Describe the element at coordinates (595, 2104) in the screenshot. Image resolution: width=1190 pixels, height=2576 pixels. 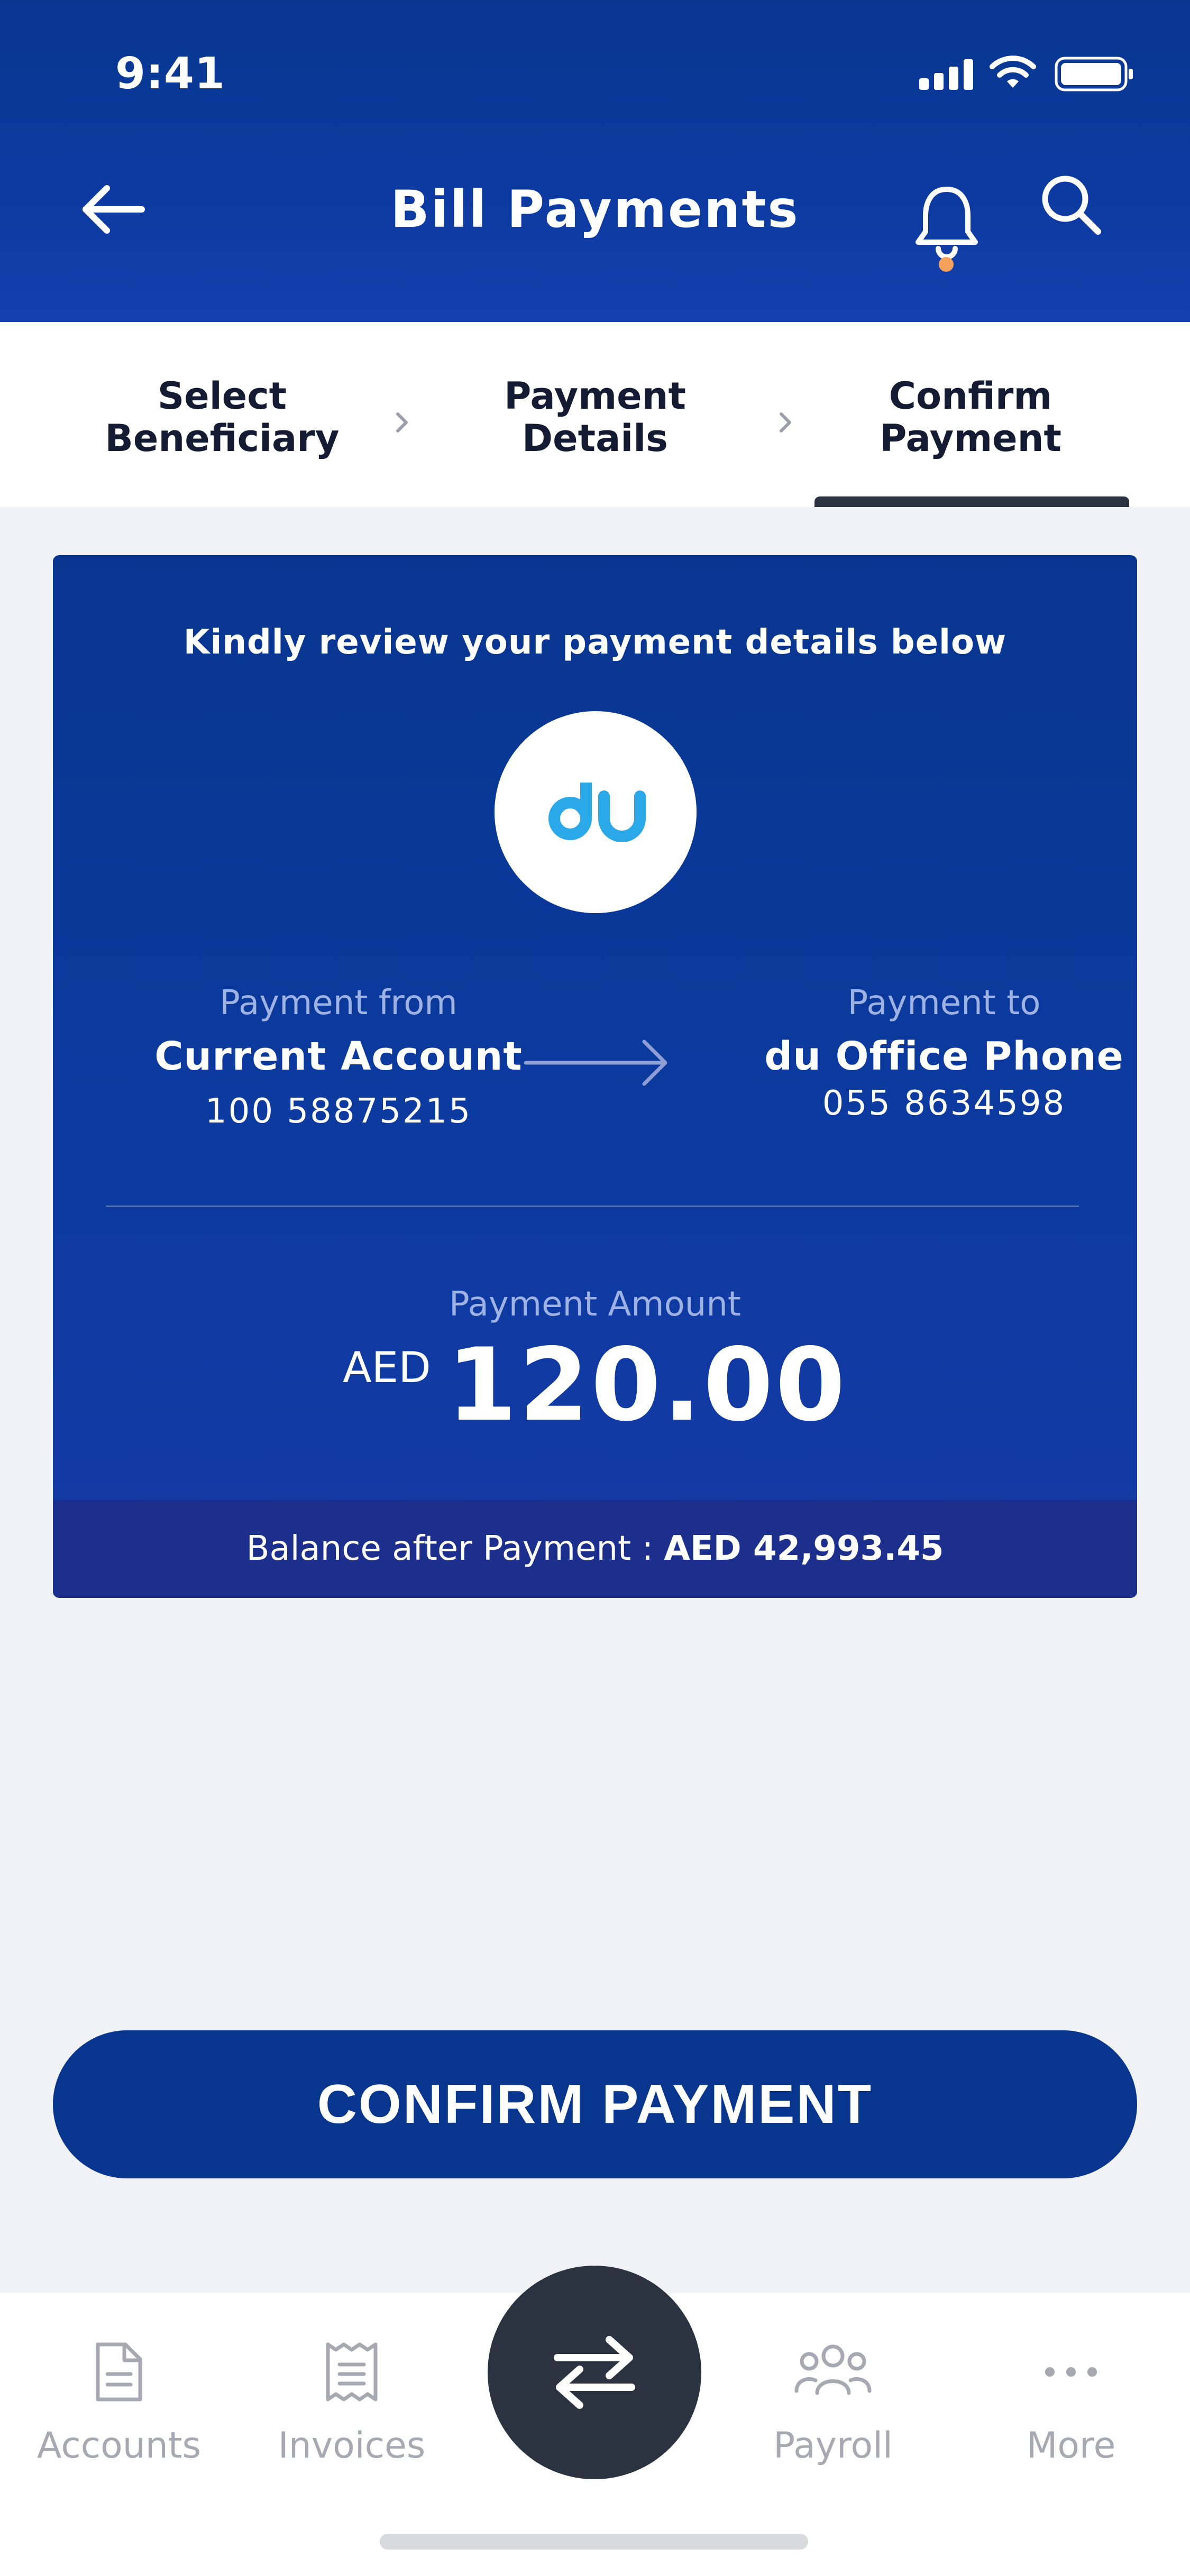
I see `confirm-payment-button: CONFIRM PAYMENT` at that location.